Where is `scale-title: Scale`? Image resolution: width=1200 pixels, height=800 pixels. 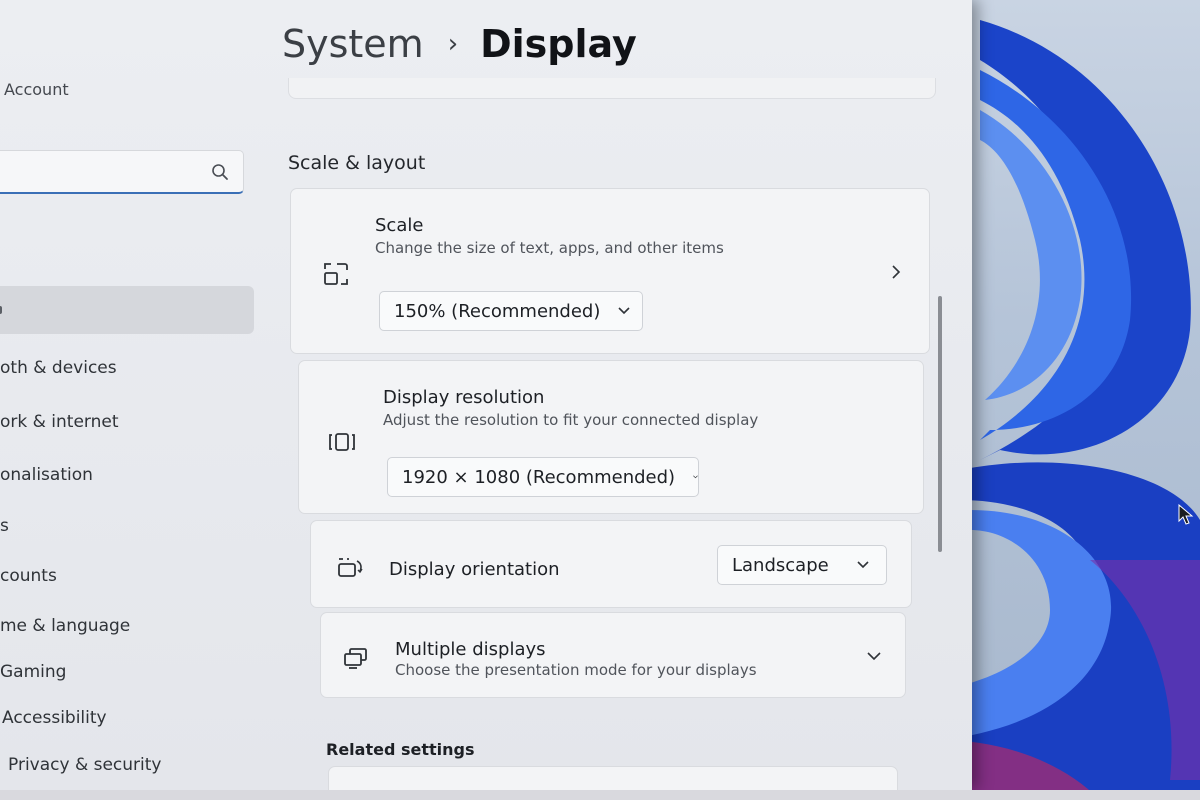
scale-title: Scale is located at coordinates (399, 225).